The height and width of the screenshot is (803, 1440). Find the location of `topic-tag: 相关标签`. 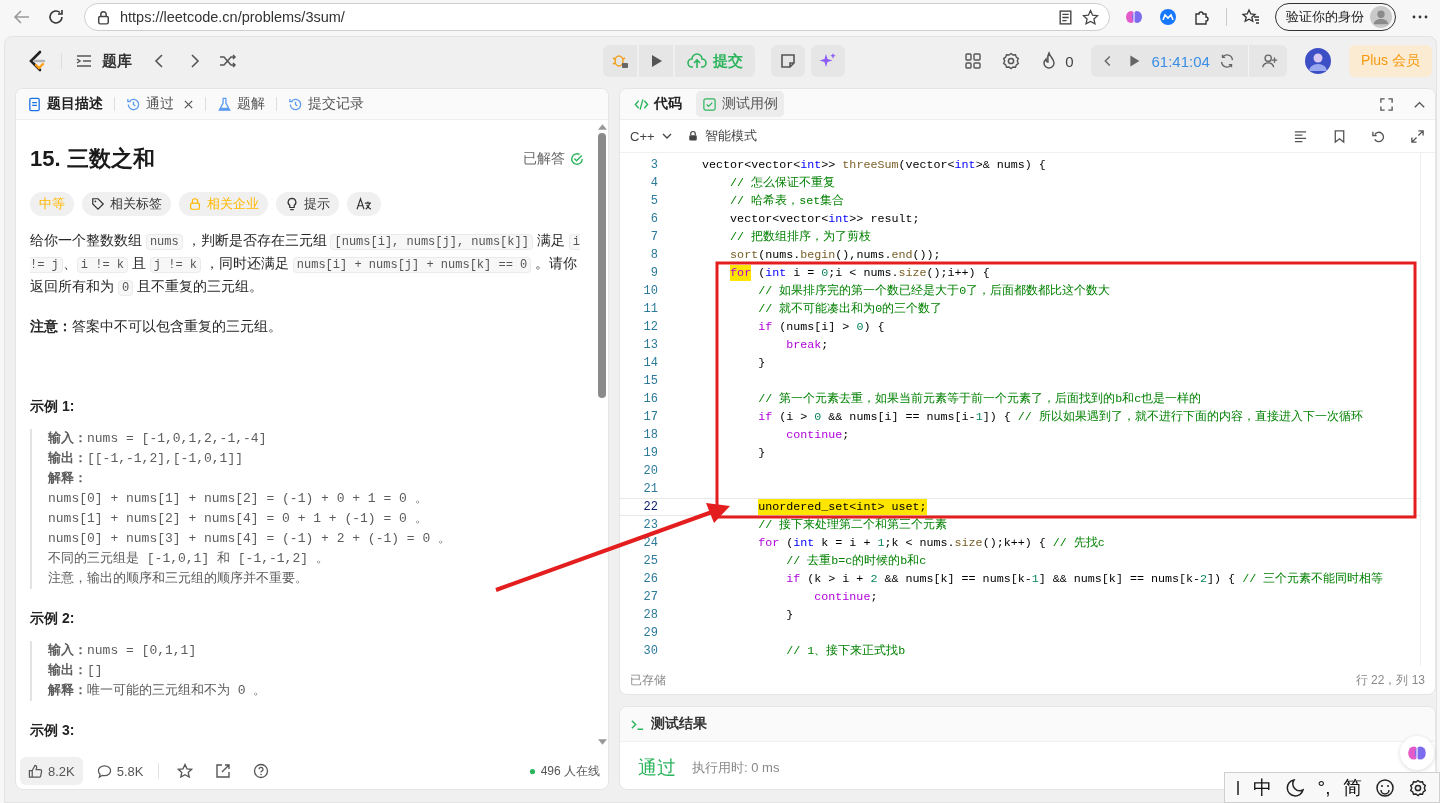

topic-tag: 相关标签 is located at coordinates (126, 204).